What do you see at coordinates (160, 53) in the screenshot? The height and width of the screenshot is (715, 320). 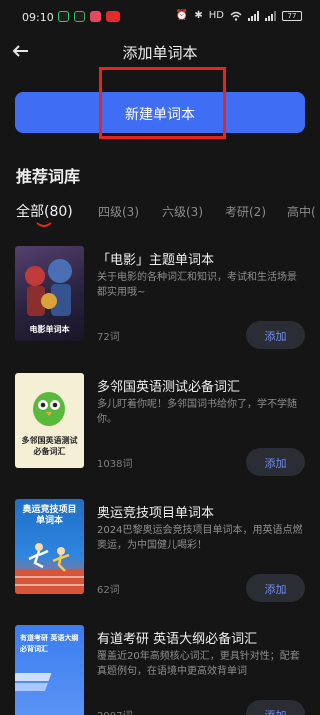 I see `page-title: 添加单词本` at bounding box center [160, 53].